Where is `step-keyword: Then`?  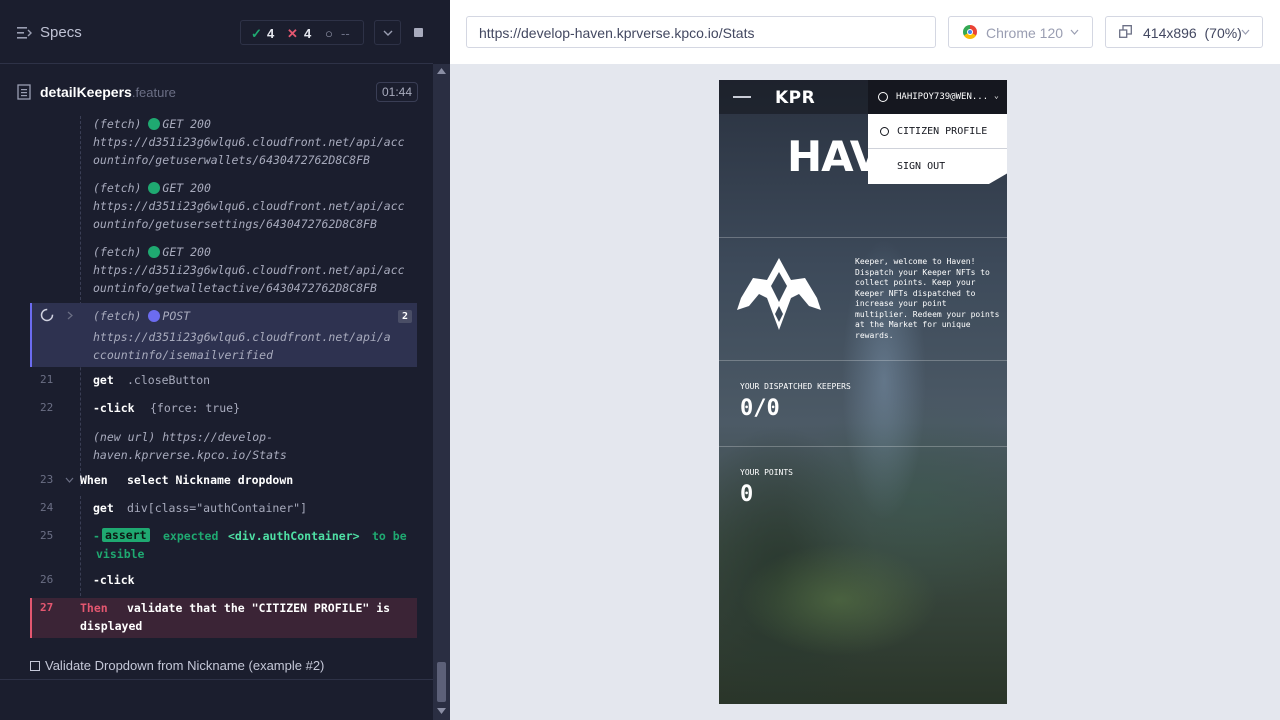
step-keyword: Then is located at coordinates (94, 608).